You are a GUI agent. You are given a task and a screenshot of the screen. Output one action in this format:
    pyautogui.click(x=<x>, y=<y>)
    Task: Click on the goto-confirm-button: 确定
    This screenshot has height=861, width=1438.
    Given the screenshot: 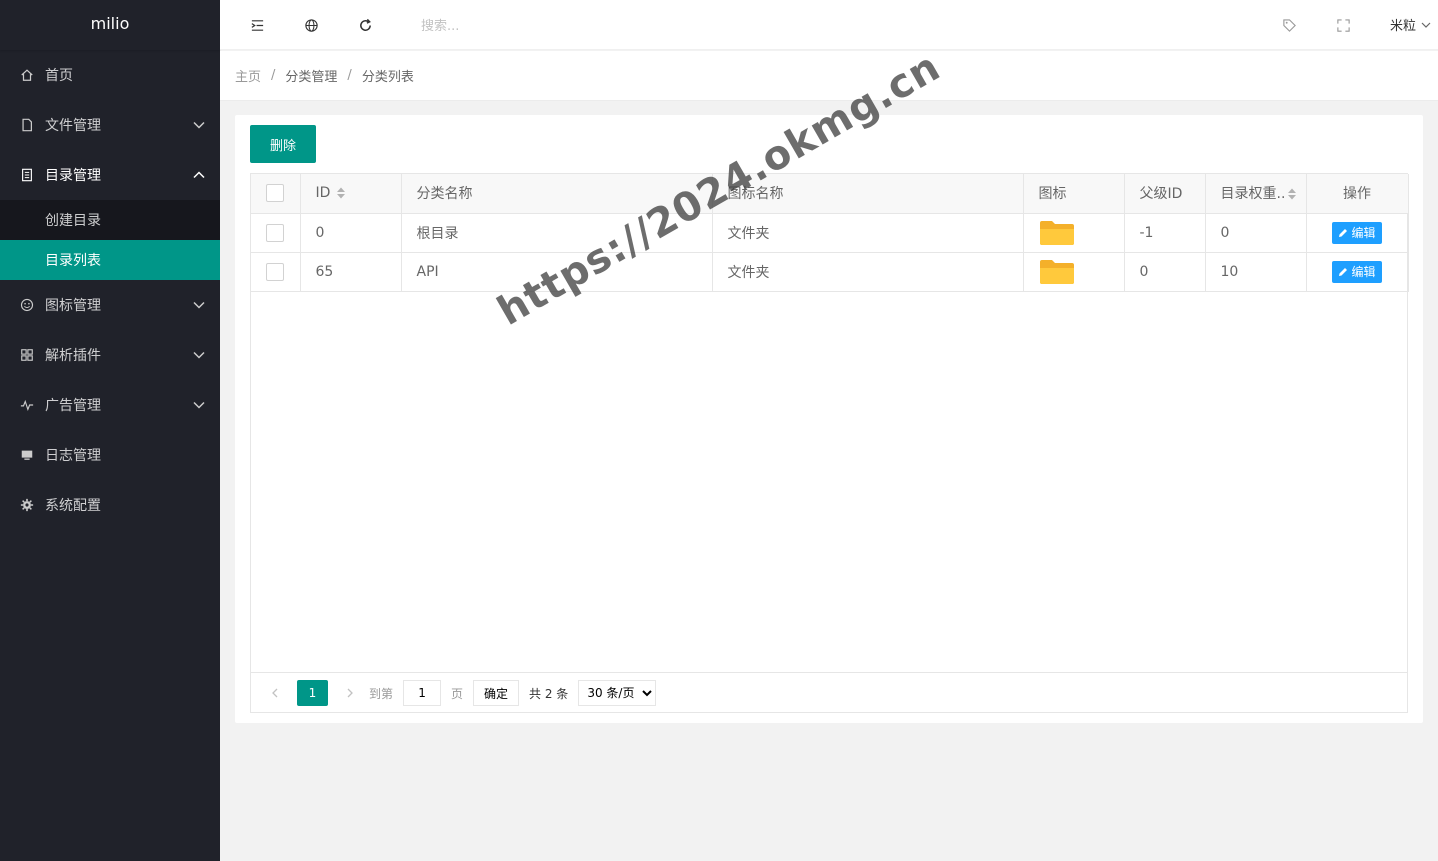 What is the action you would take?
    pyautogui.click(x=496, y=693)
    